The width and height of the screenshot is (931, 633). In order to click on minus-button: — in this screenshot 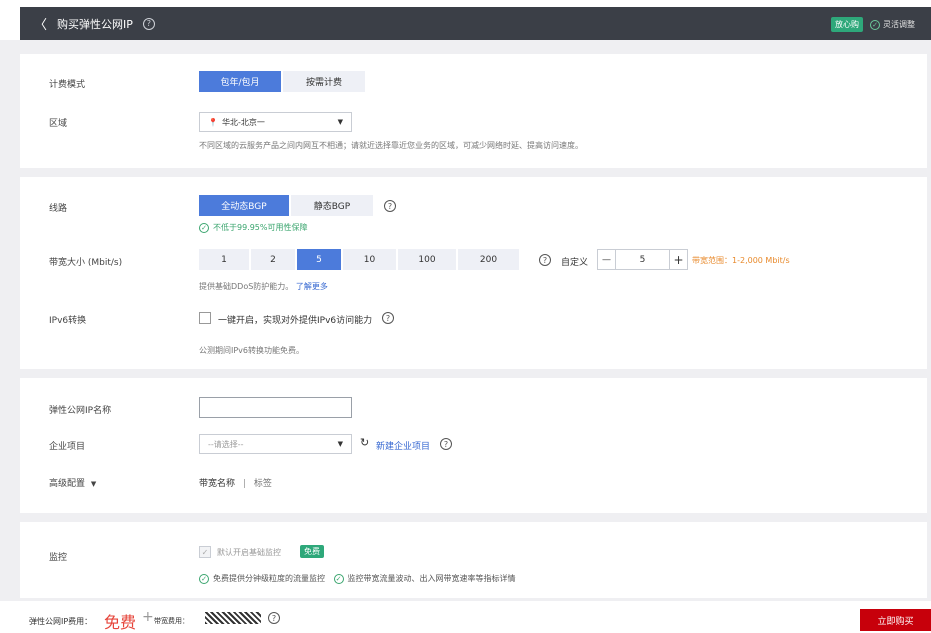, I will do `click(607, 259)`.